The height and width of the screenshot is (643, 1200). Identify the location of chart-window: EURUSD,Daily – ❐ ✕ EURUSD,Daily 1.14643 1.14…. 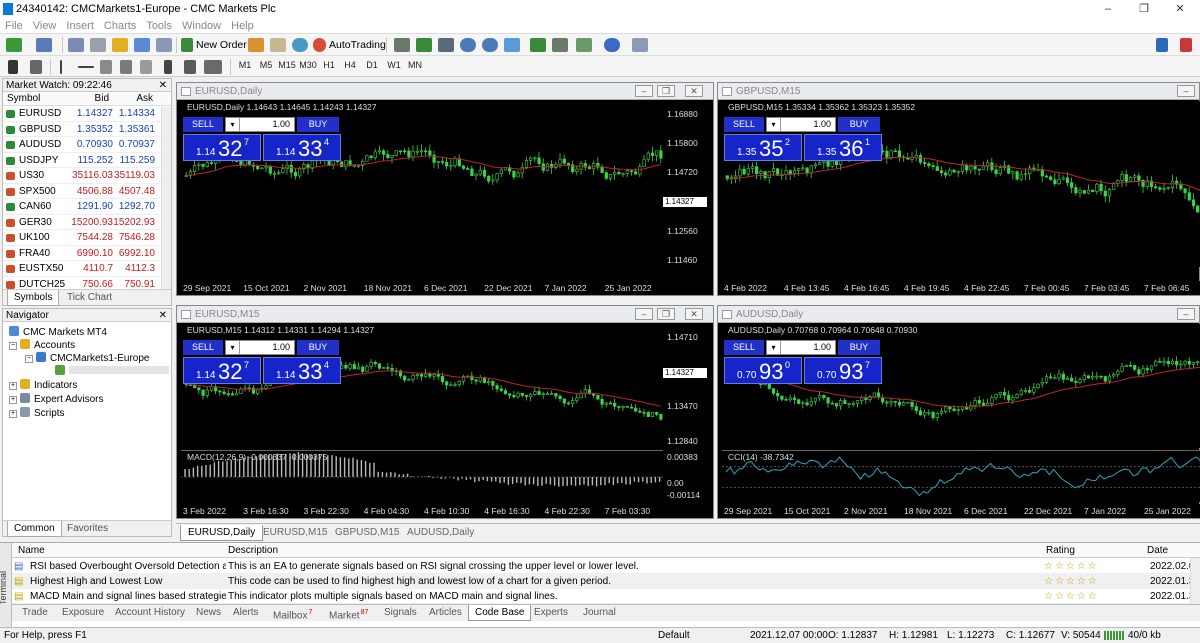
(445, 189).